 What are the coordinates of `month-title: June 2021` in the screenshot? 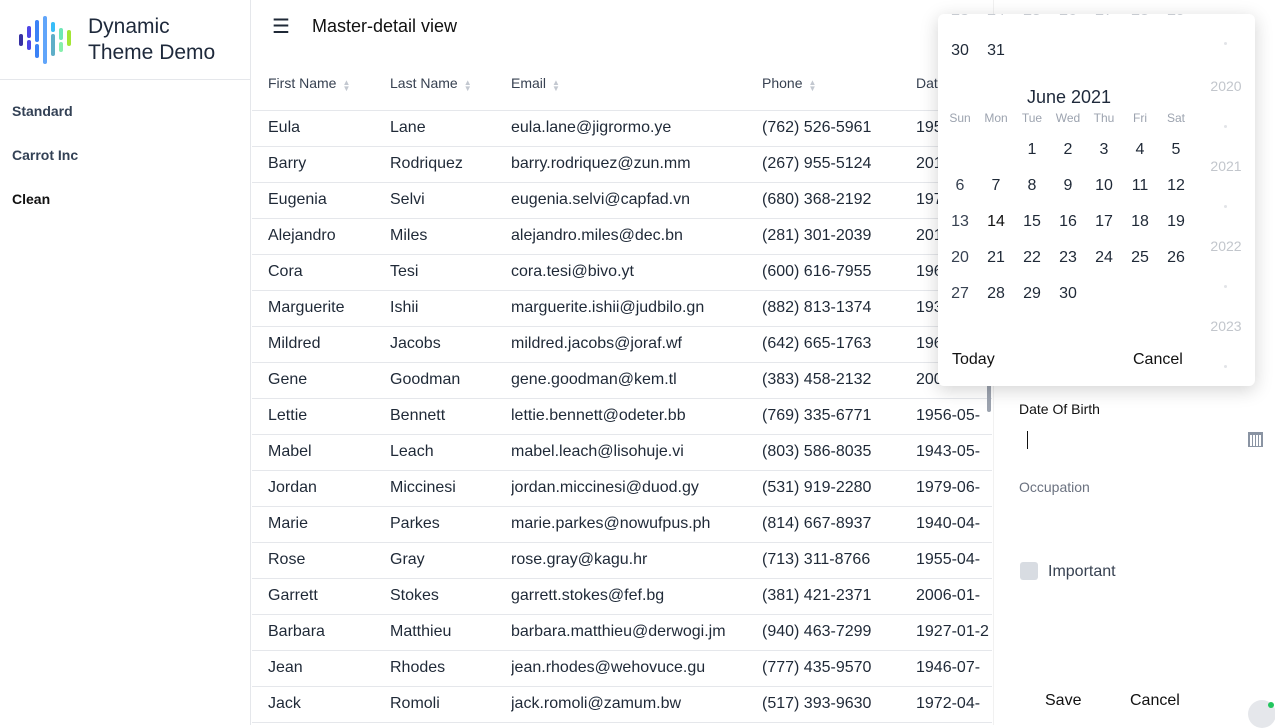 It's located at (1069, 97).